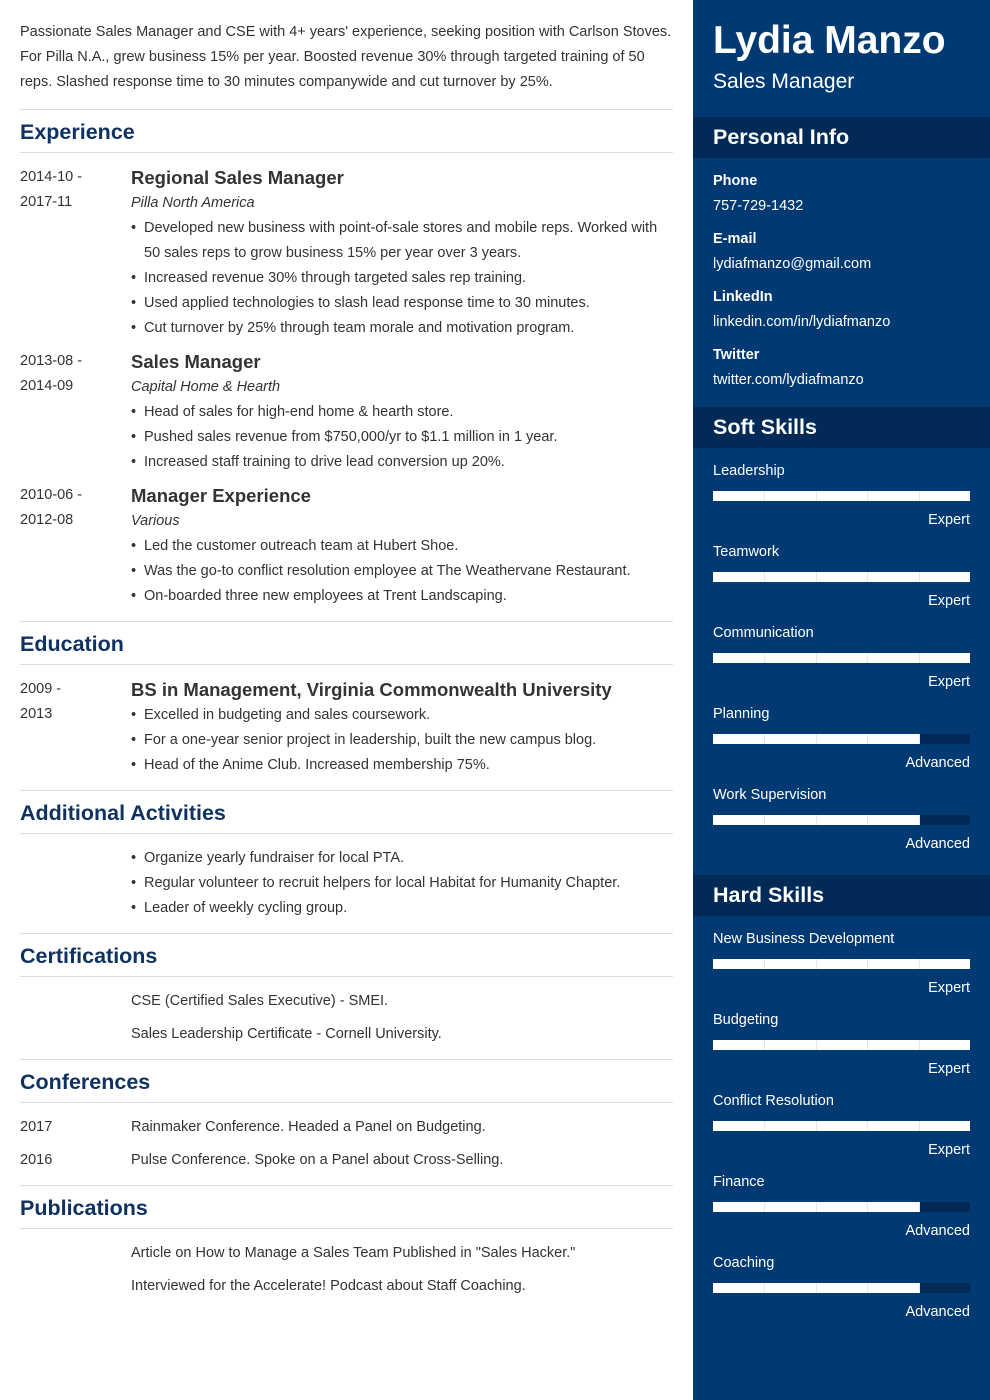 Image resolution: width=990 pixels, height=1400 pixels. Describe the element at coordinates (36, 1160) in the screenshot. I see `conference-year: 2016` at that location.